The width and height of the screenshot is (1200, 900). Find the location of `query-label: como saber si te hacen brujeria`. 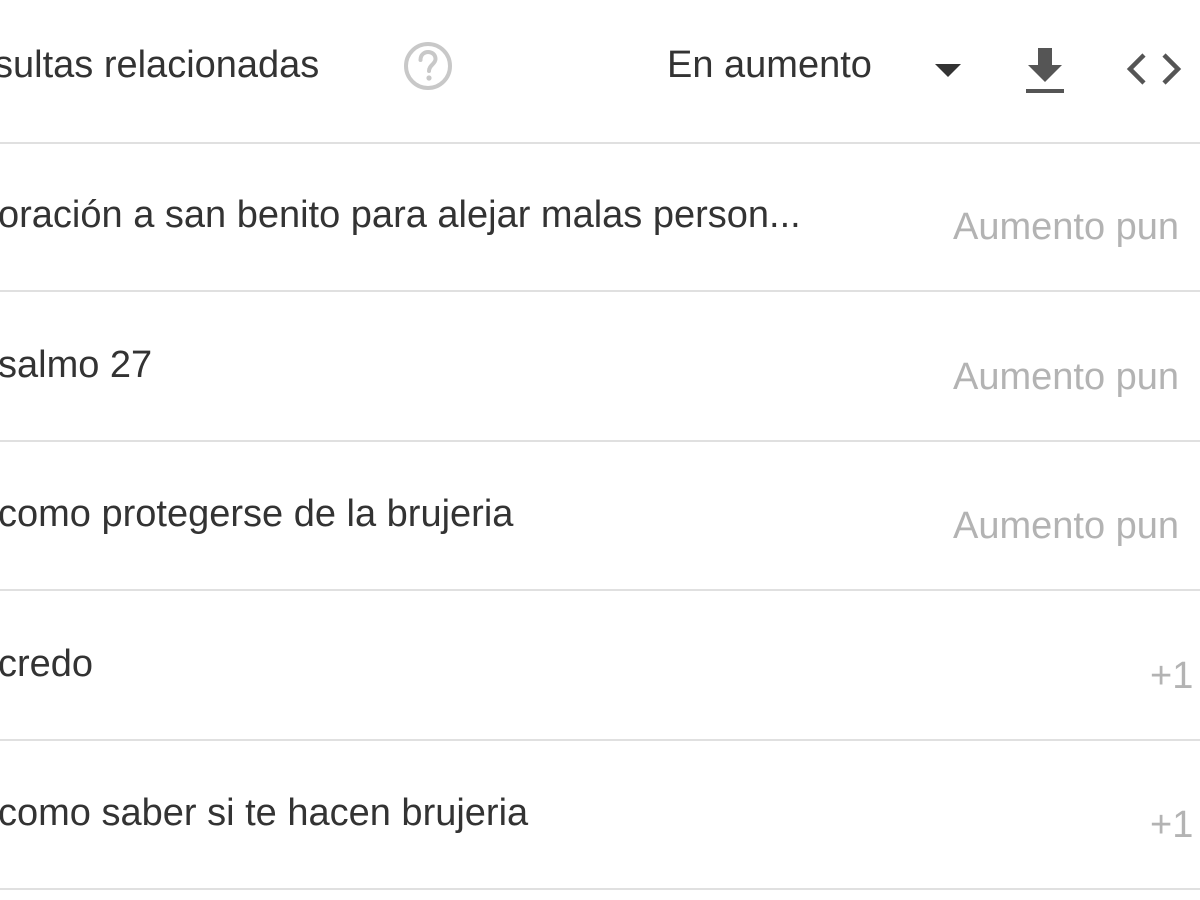

query-label: como saber si te hacen brujeria is located at coordinates (264, 813).